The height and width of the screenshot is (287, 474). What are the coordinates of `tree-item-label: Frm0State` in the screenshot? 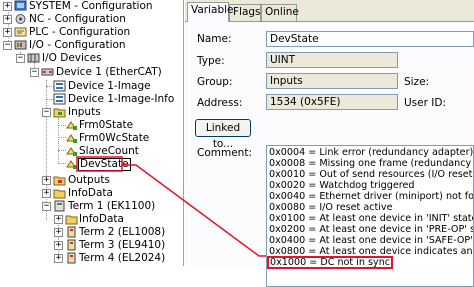 It's located at (106, 125).